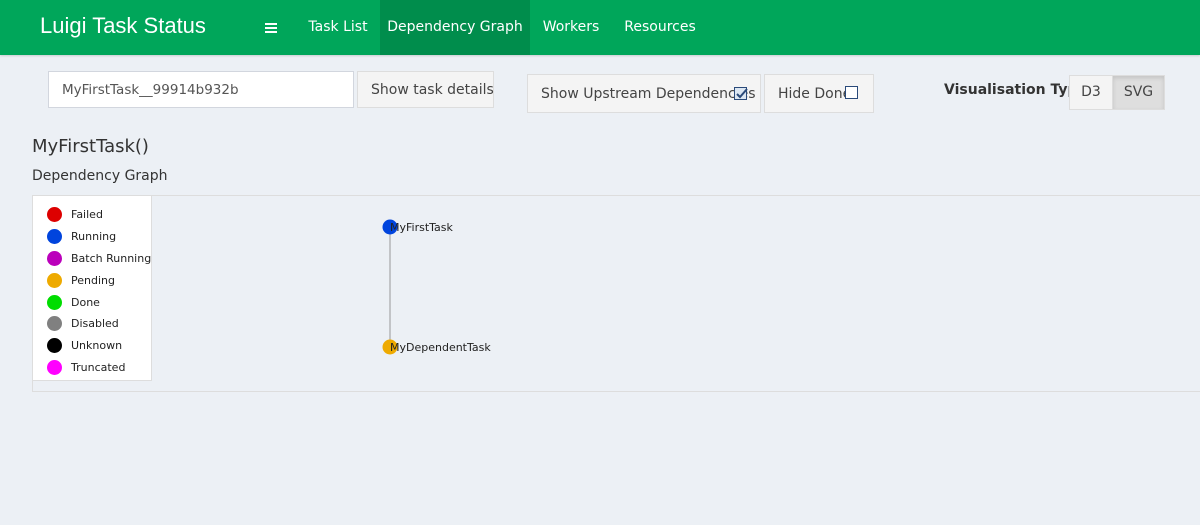  Describe the element at coordinates (440, 347) in the screenshot. I see `task-node-label: MyDependentTask` at that location.